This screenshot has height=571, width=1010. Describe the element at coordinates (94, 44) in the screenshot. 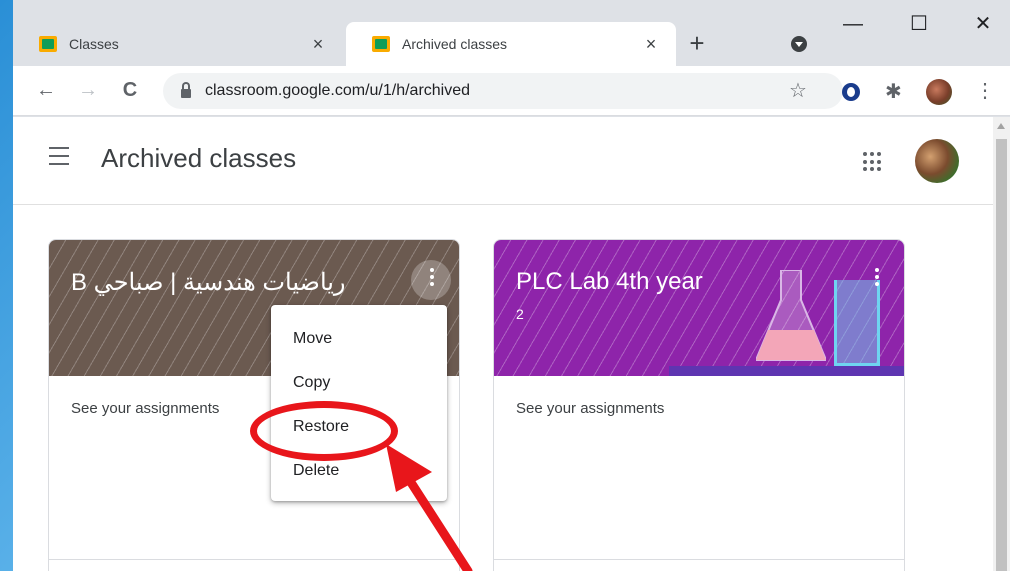

I see `tab-title: Classes` at that location.